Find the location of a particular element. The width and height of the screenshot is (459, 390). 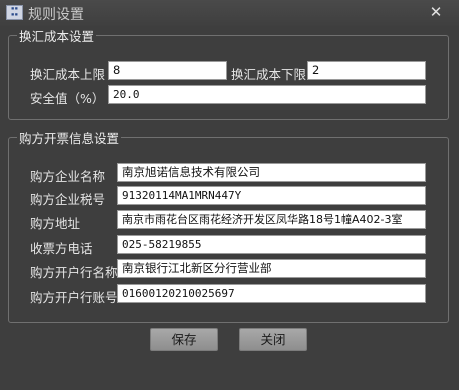

cost-lower-label: 换汇成本下限 is located at coordinates (269, 74).